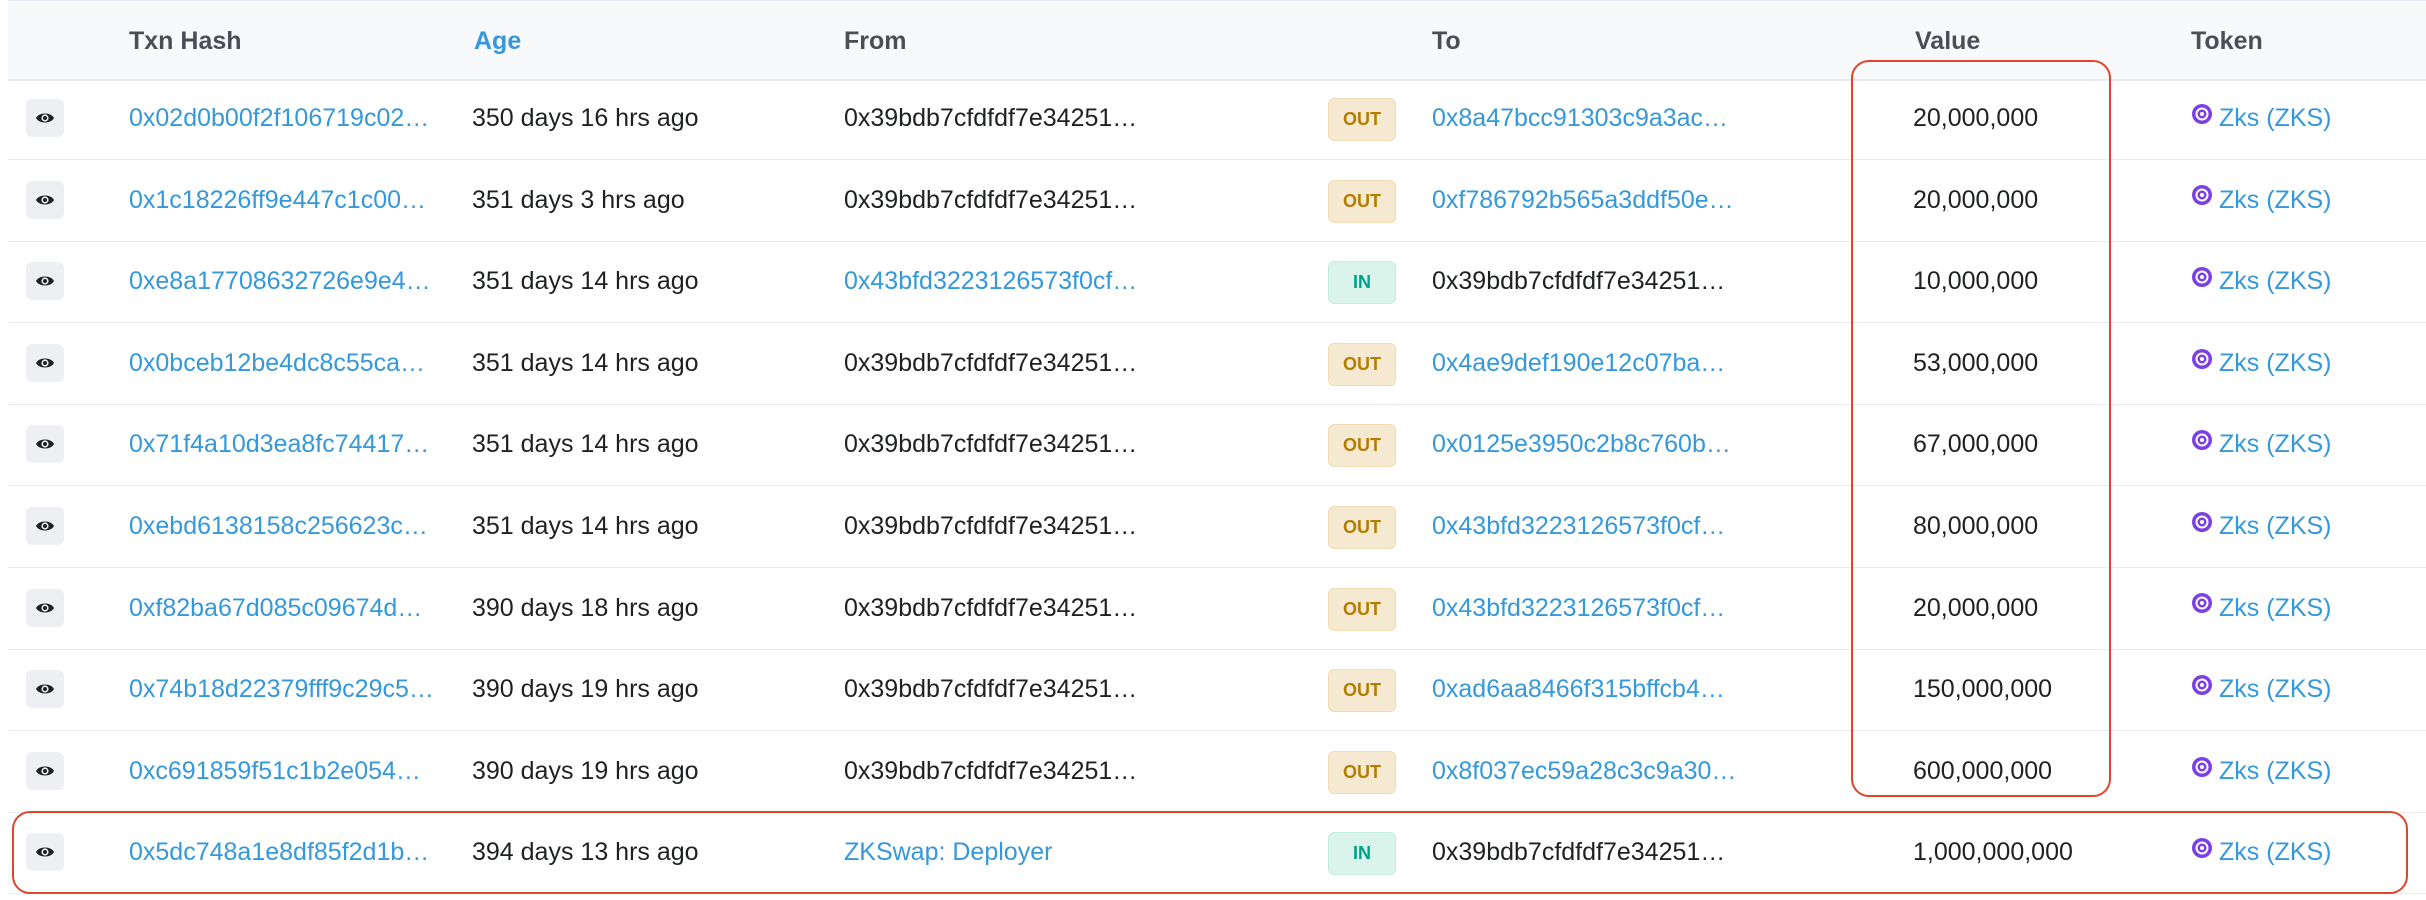  Describe the element at coordinates (1983, 689) in the screenshot. I see `value-text: 150,000,000` at that location.